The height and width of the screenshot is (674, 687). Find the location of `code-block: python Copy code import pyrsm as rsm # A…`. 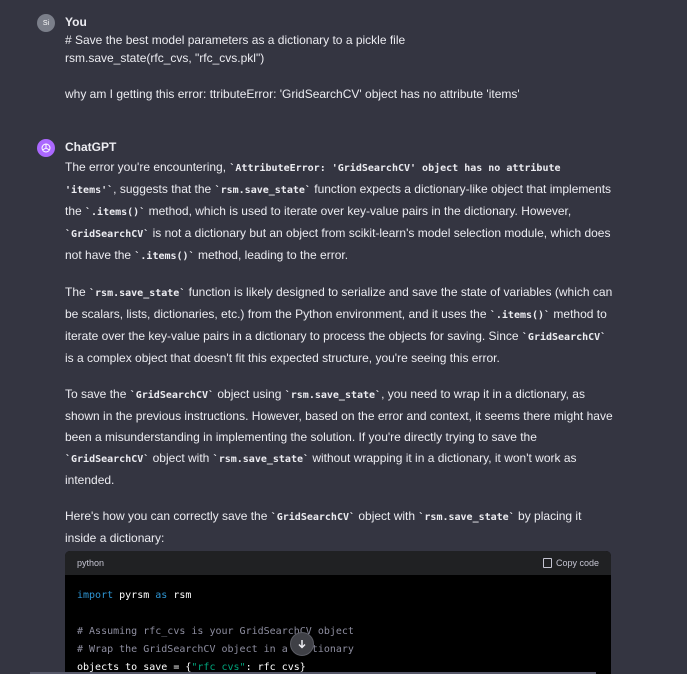

code-block: python Copy code import pyrsm as rsm # A… is located at coordinates (338, 612).